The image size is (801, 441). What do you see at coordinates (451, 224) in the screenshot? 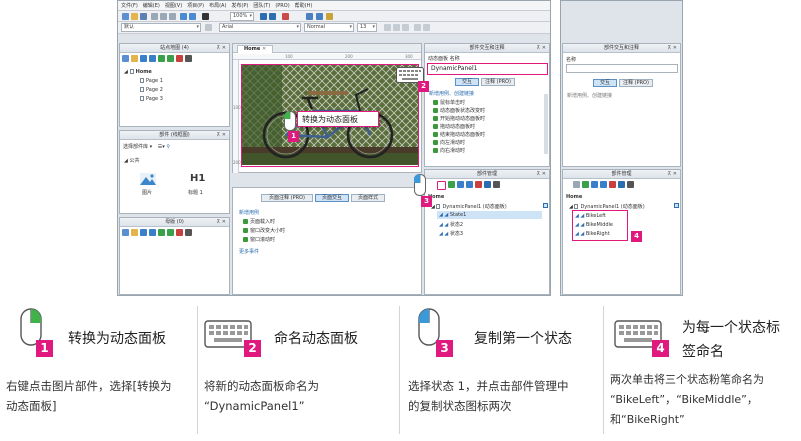
I see `outline-state-2: ◢ ◢ 状态2` at bounding box center [451, 224].